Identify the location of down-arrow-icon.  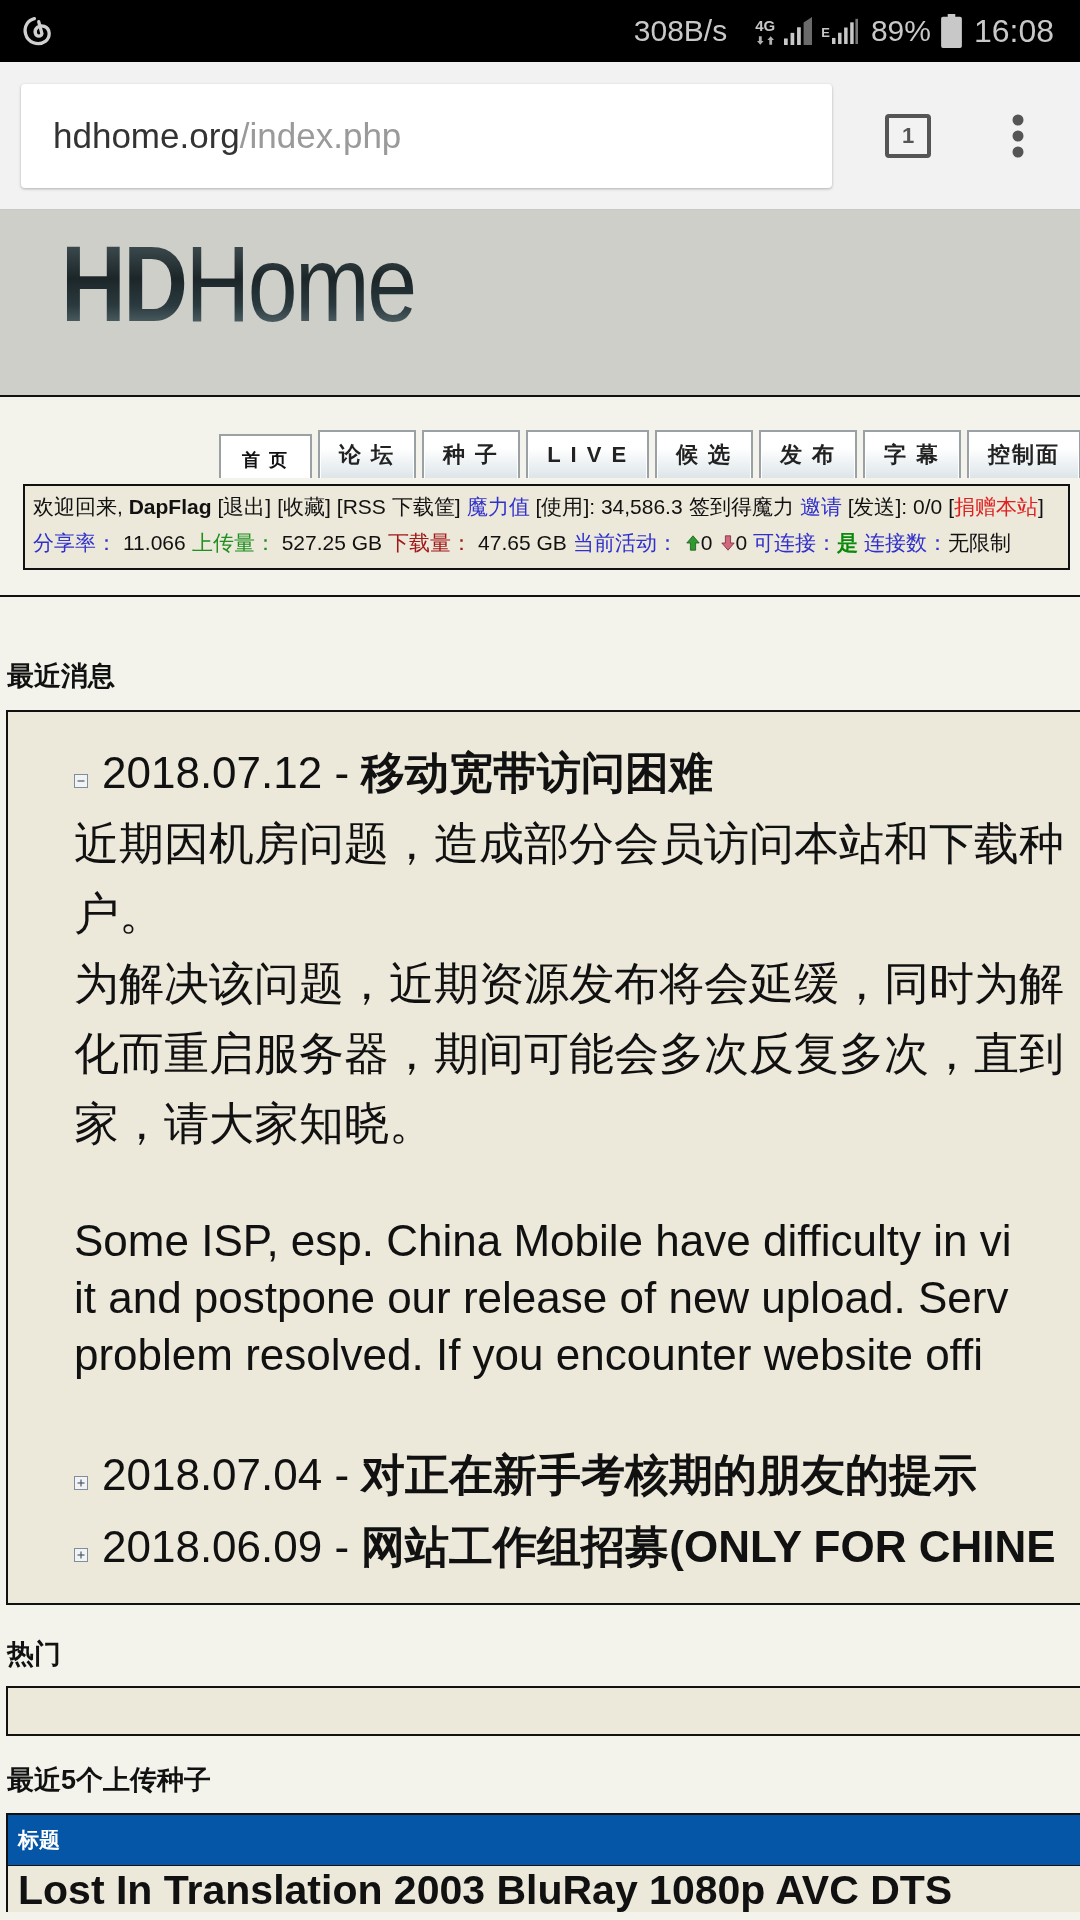
(727, 543).